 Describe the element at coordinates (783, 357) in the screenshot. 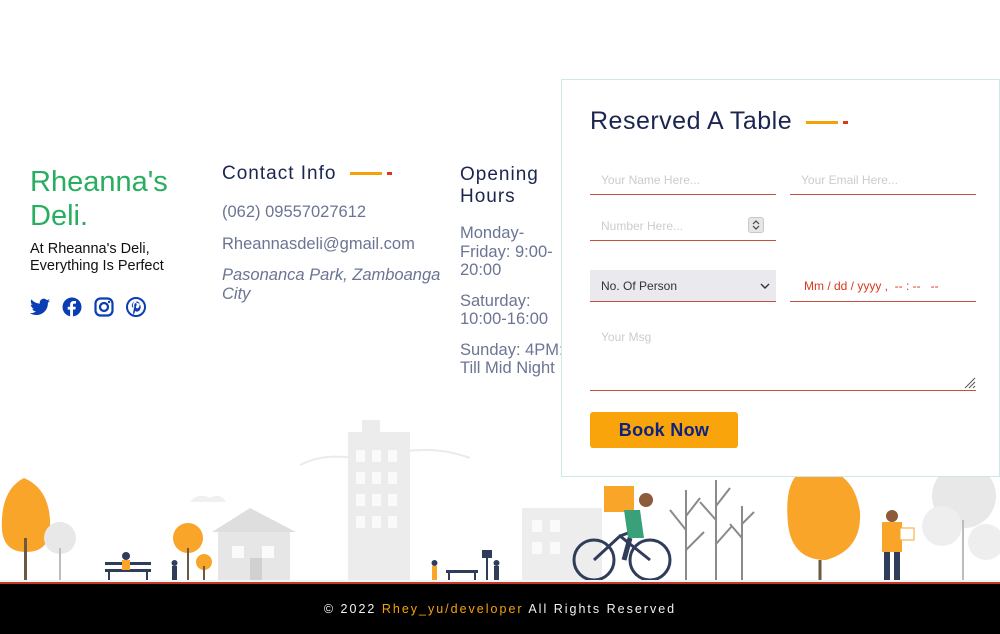

I see `message-input` at that location.